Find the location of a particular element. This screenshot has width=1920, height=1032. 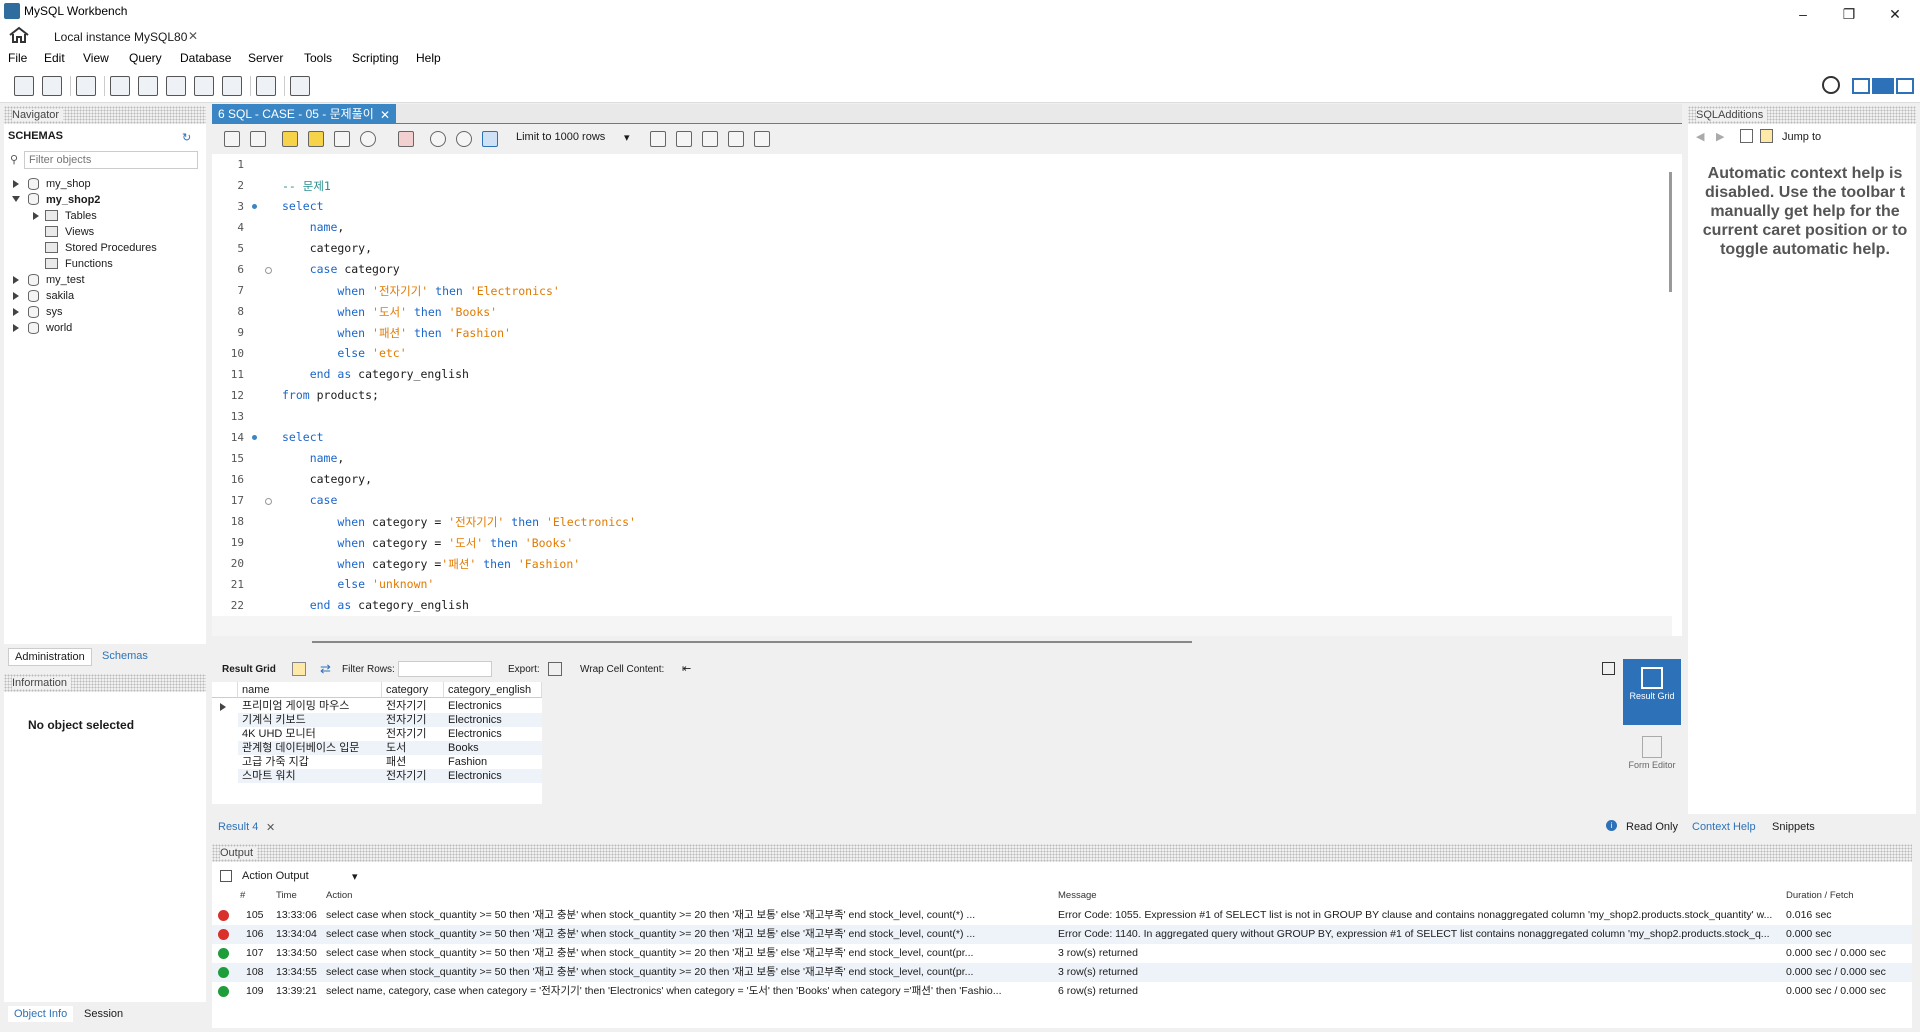

schema-sys: sys is located at coordinates (54, 312).